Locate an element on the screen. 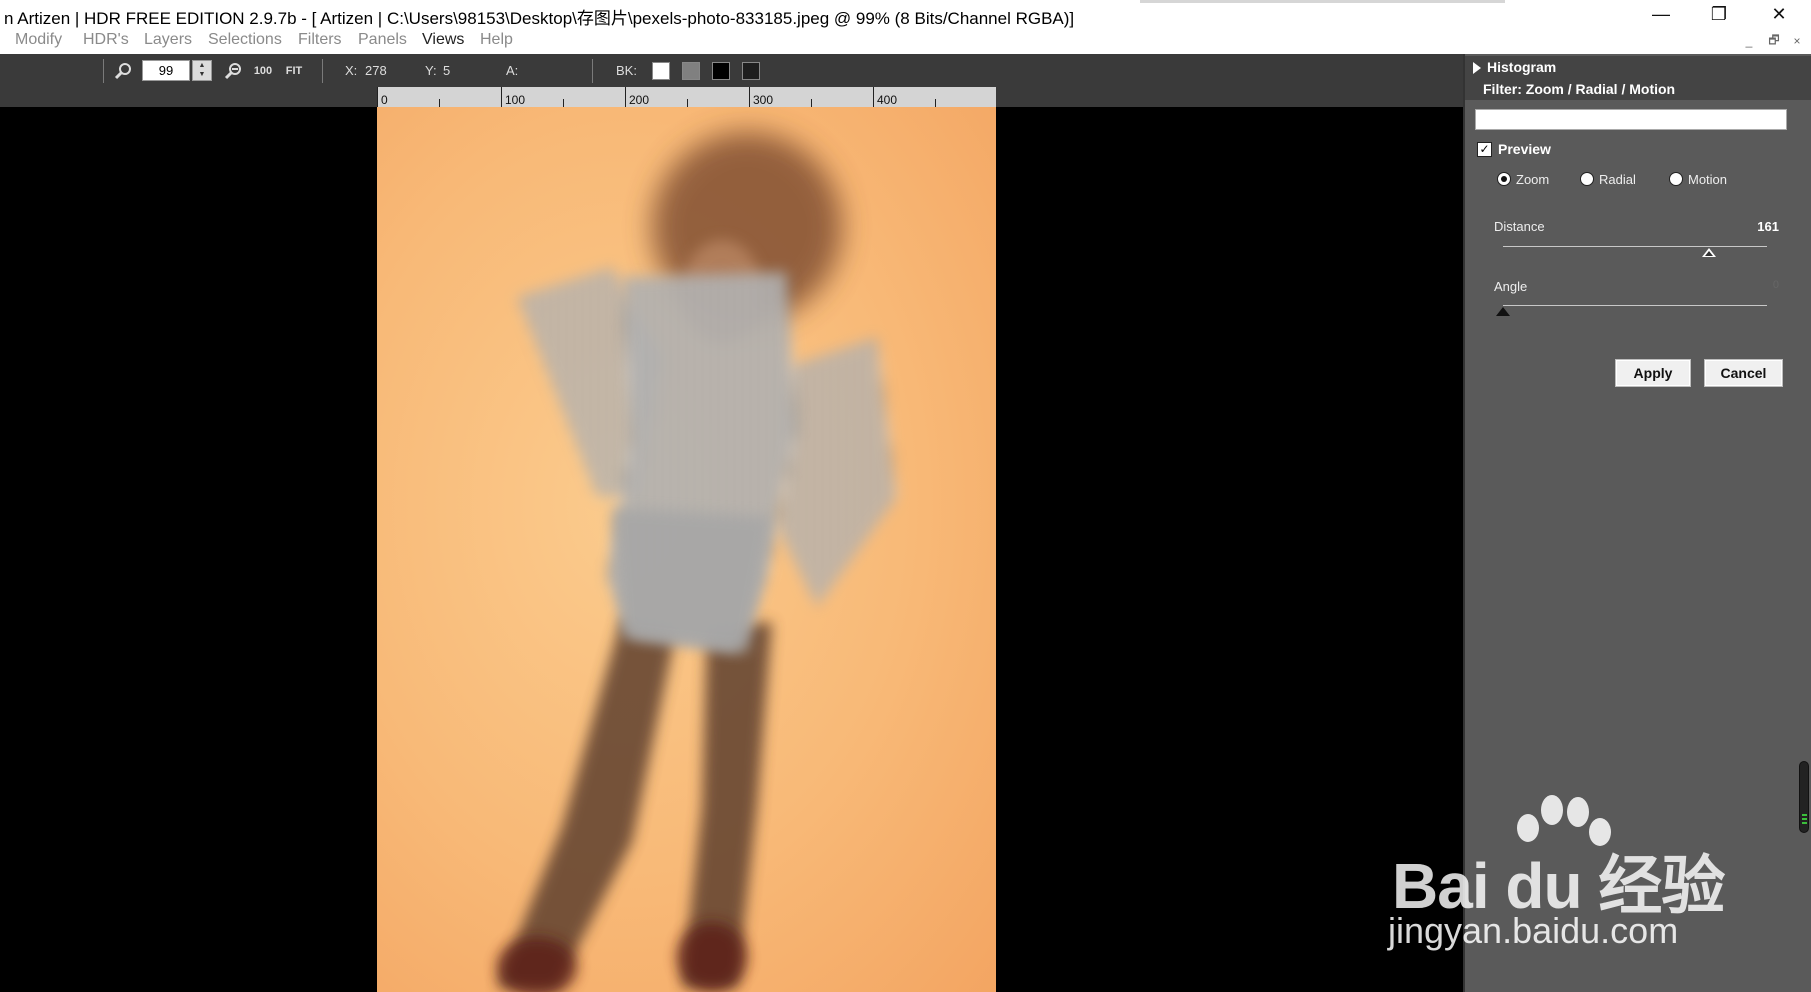  mode-motion-radio: Motion is located at coordinates (1698, 179).